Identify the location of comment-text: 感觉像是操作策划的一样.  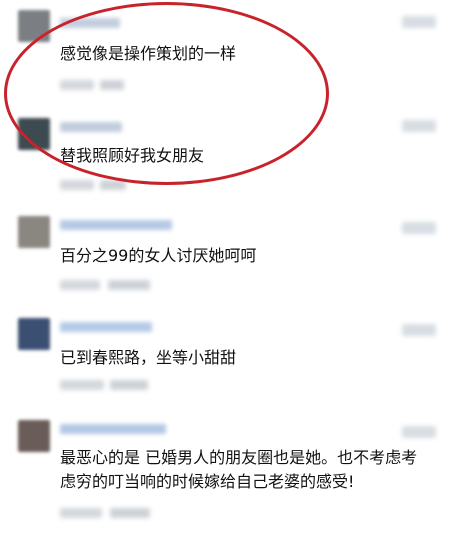
(148, 53).